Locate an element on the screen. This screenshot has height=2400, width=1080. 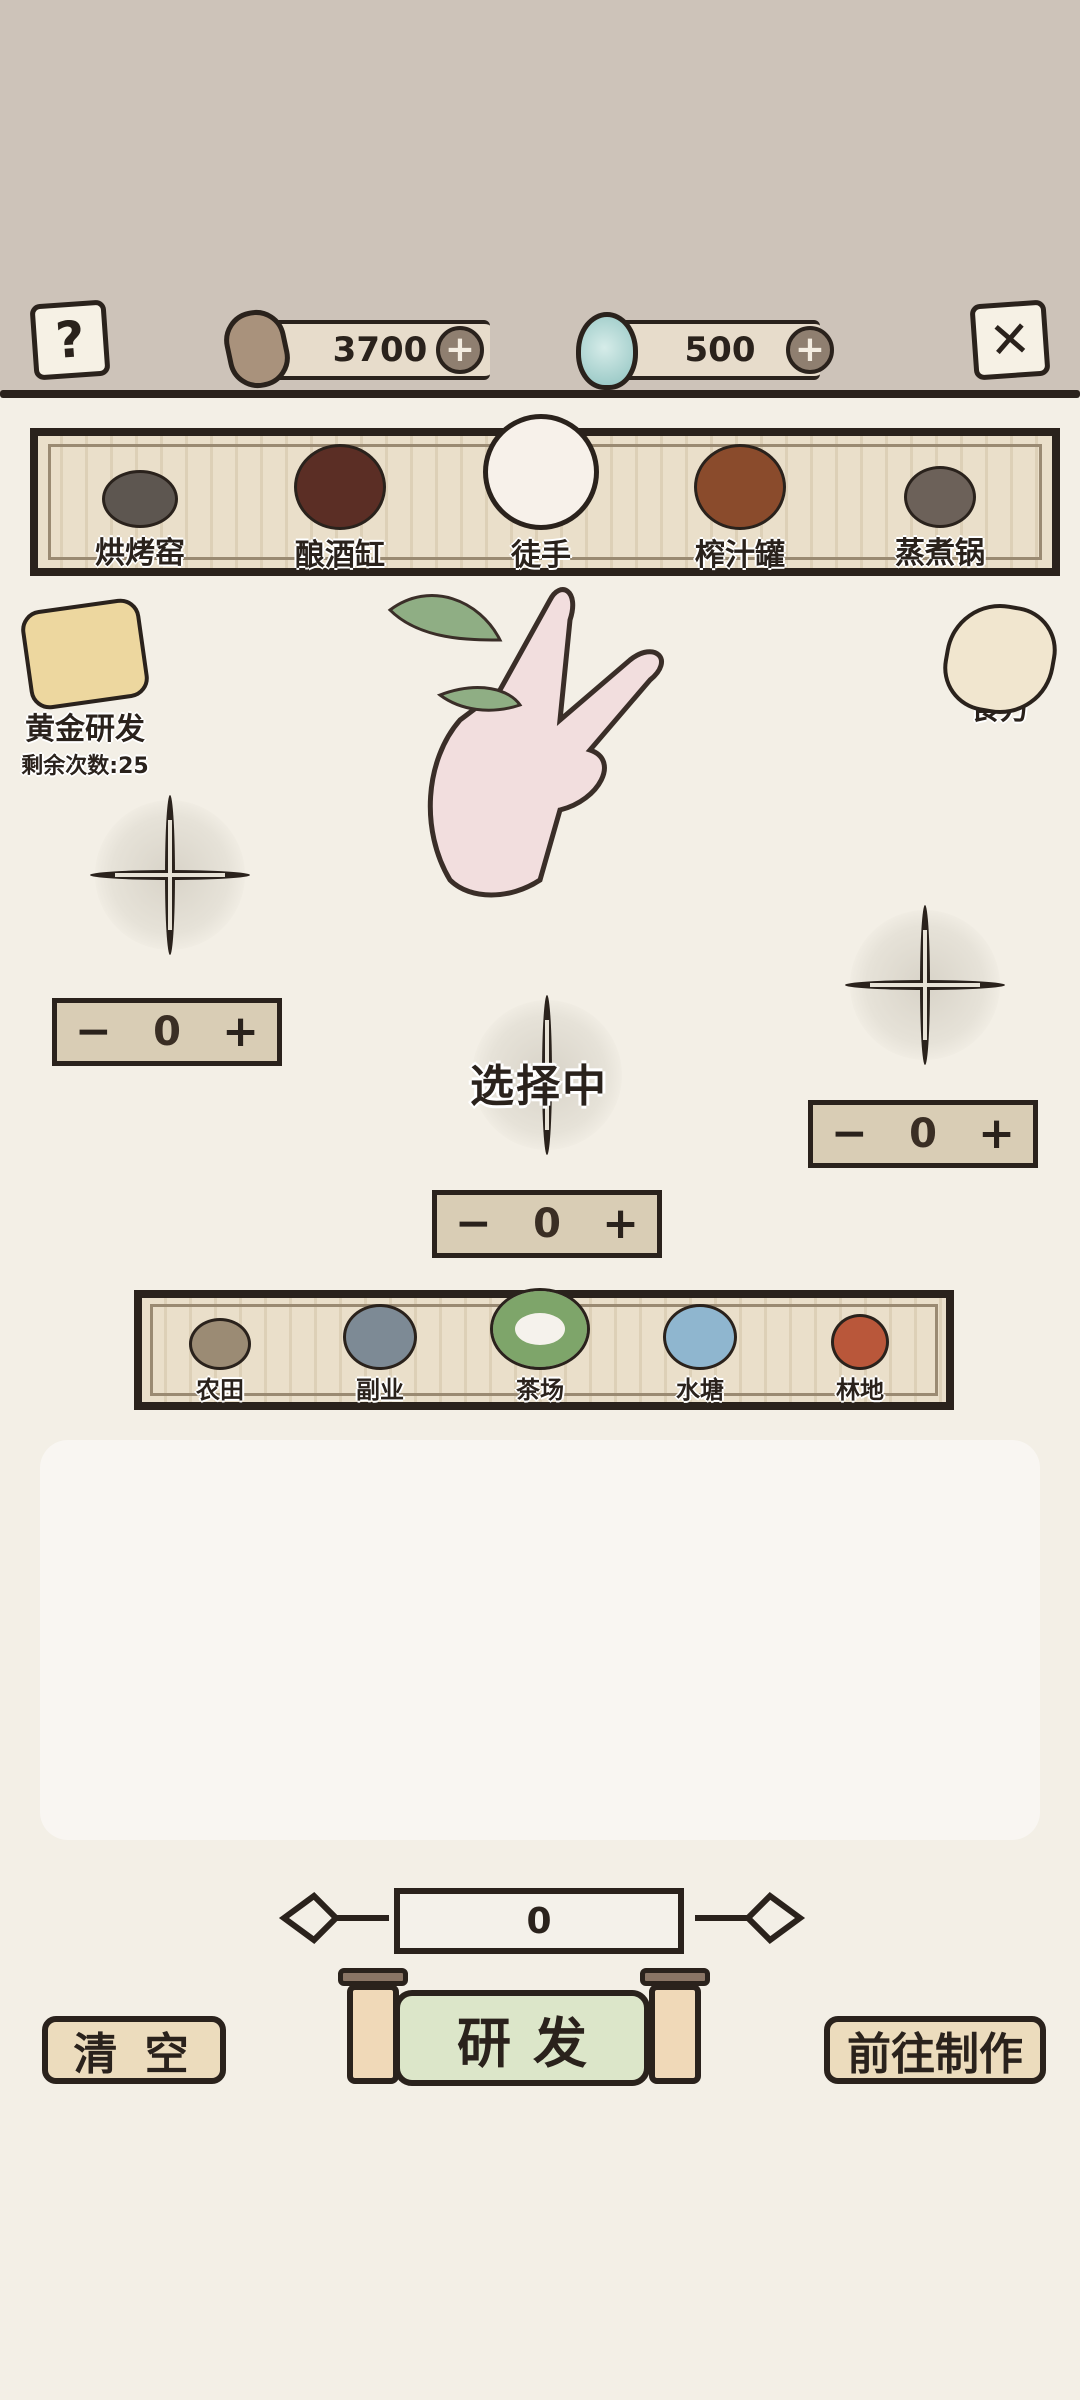
close-icon: ✕ is located at coordinates (1010, 340).